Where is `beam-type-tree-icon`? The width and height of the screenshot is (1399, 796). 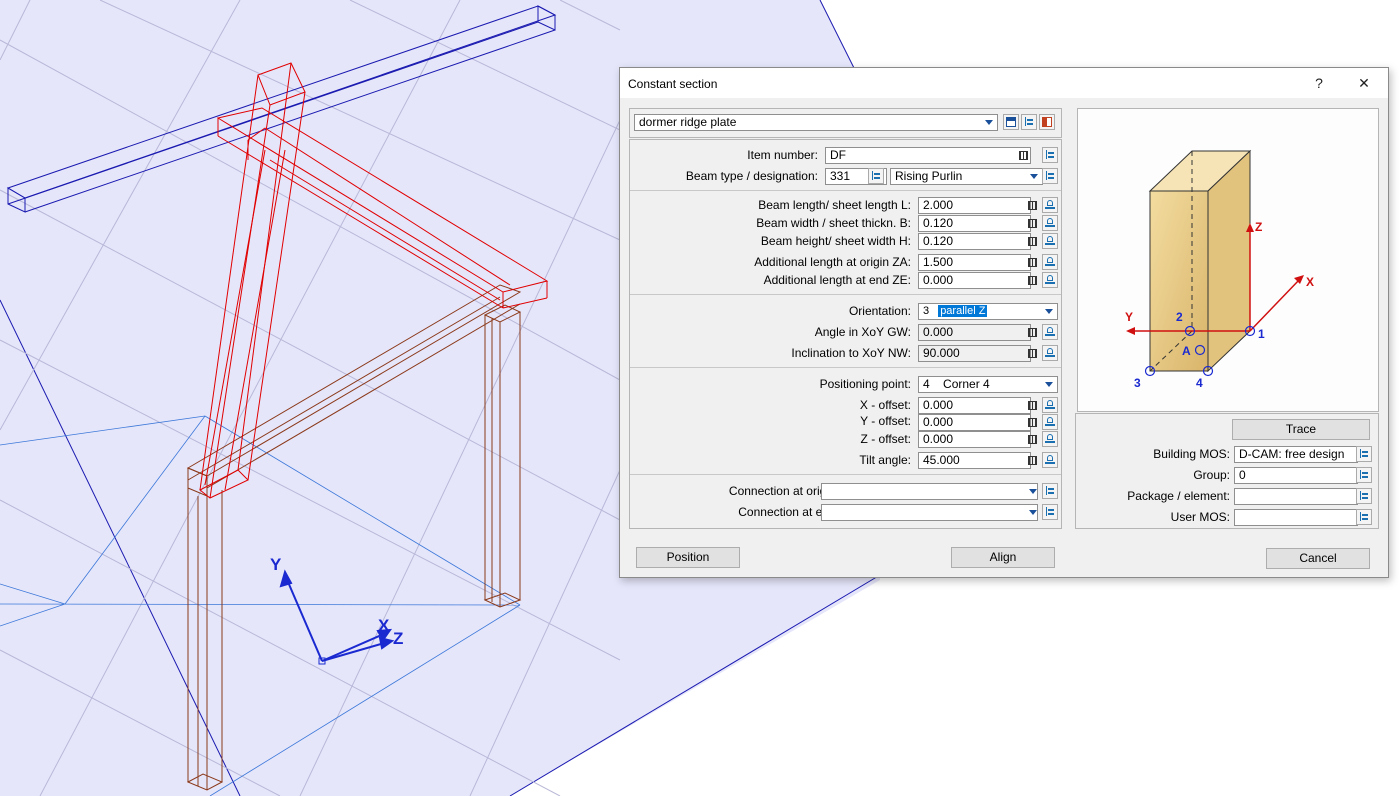
beam-type-tree-icon is located at coordinates (876, 176).